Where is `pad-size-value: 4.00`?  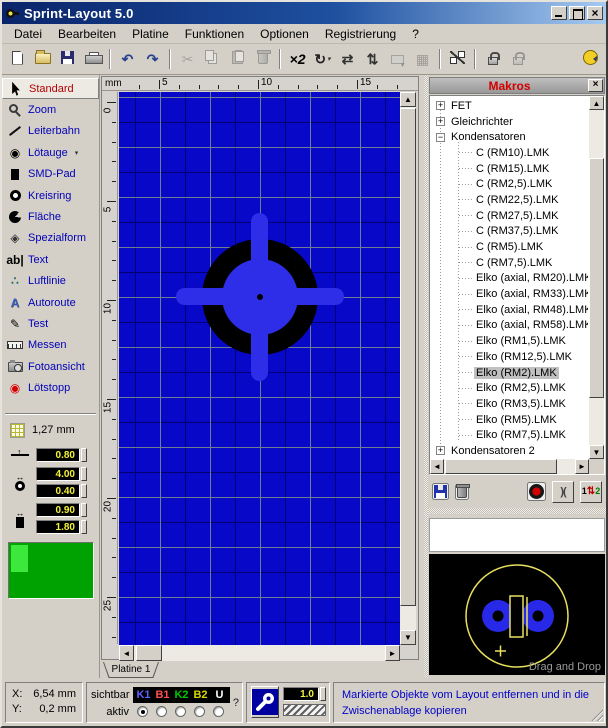
pad-size-value: 4.00 is located at coordinates (58, 473).